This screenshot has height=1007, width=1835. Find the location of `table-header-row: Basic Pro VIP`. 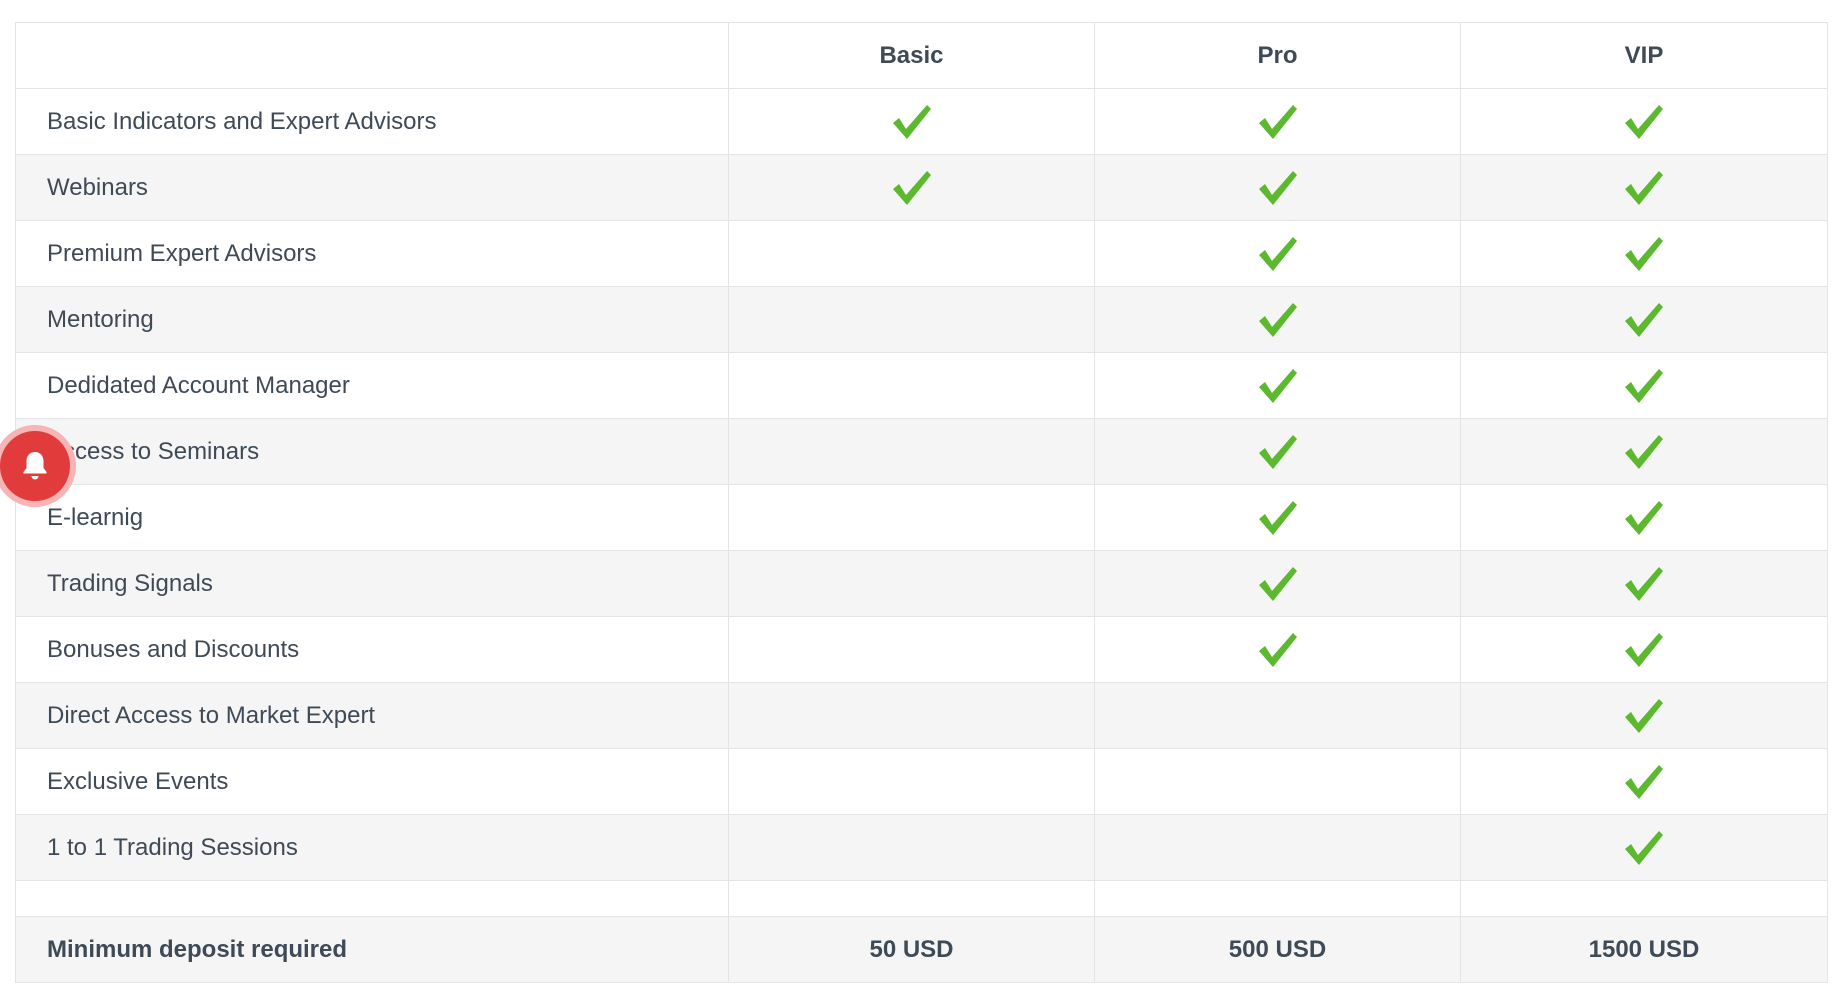

table-header-row: Basic Pro VIP is located at coordinates (921, 55).